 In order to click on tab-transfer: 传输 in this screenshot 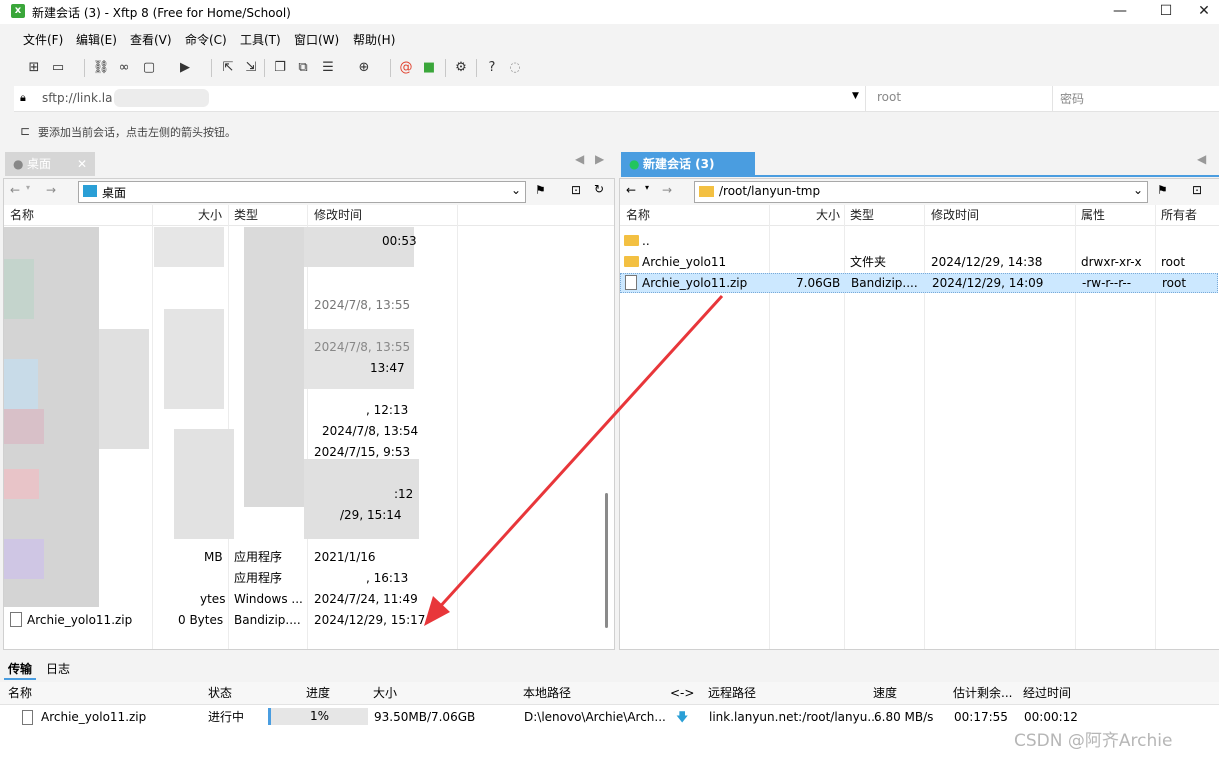, I will do `click(20, 668)`.